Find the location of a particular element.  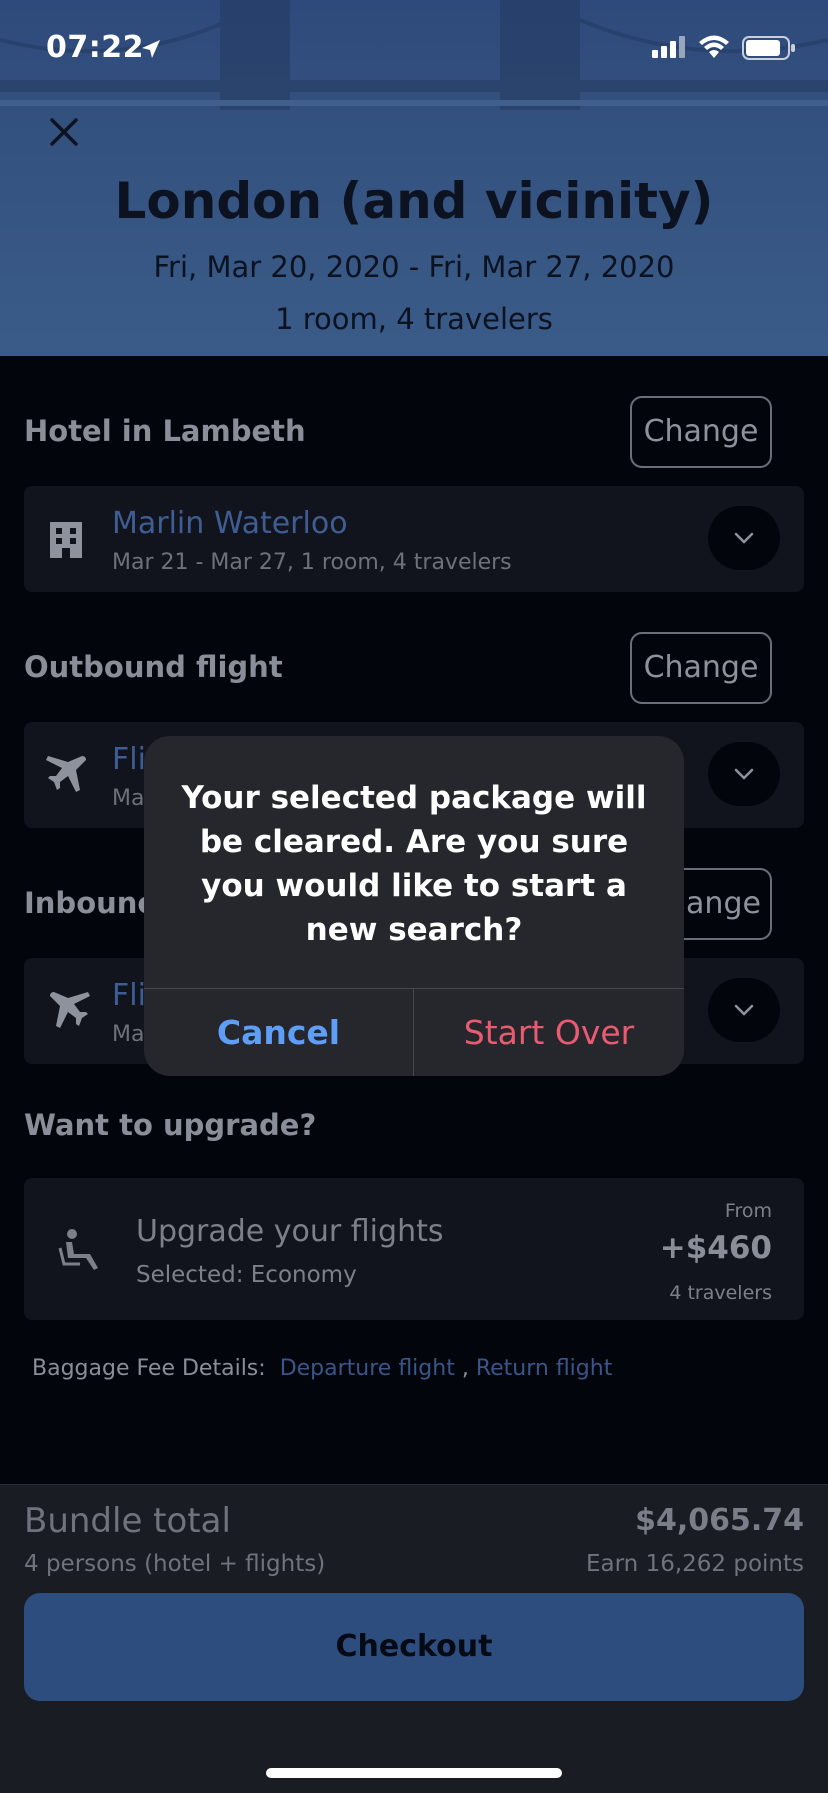

destination-title: London (and vicinity) is located at coordinates (414, 201).